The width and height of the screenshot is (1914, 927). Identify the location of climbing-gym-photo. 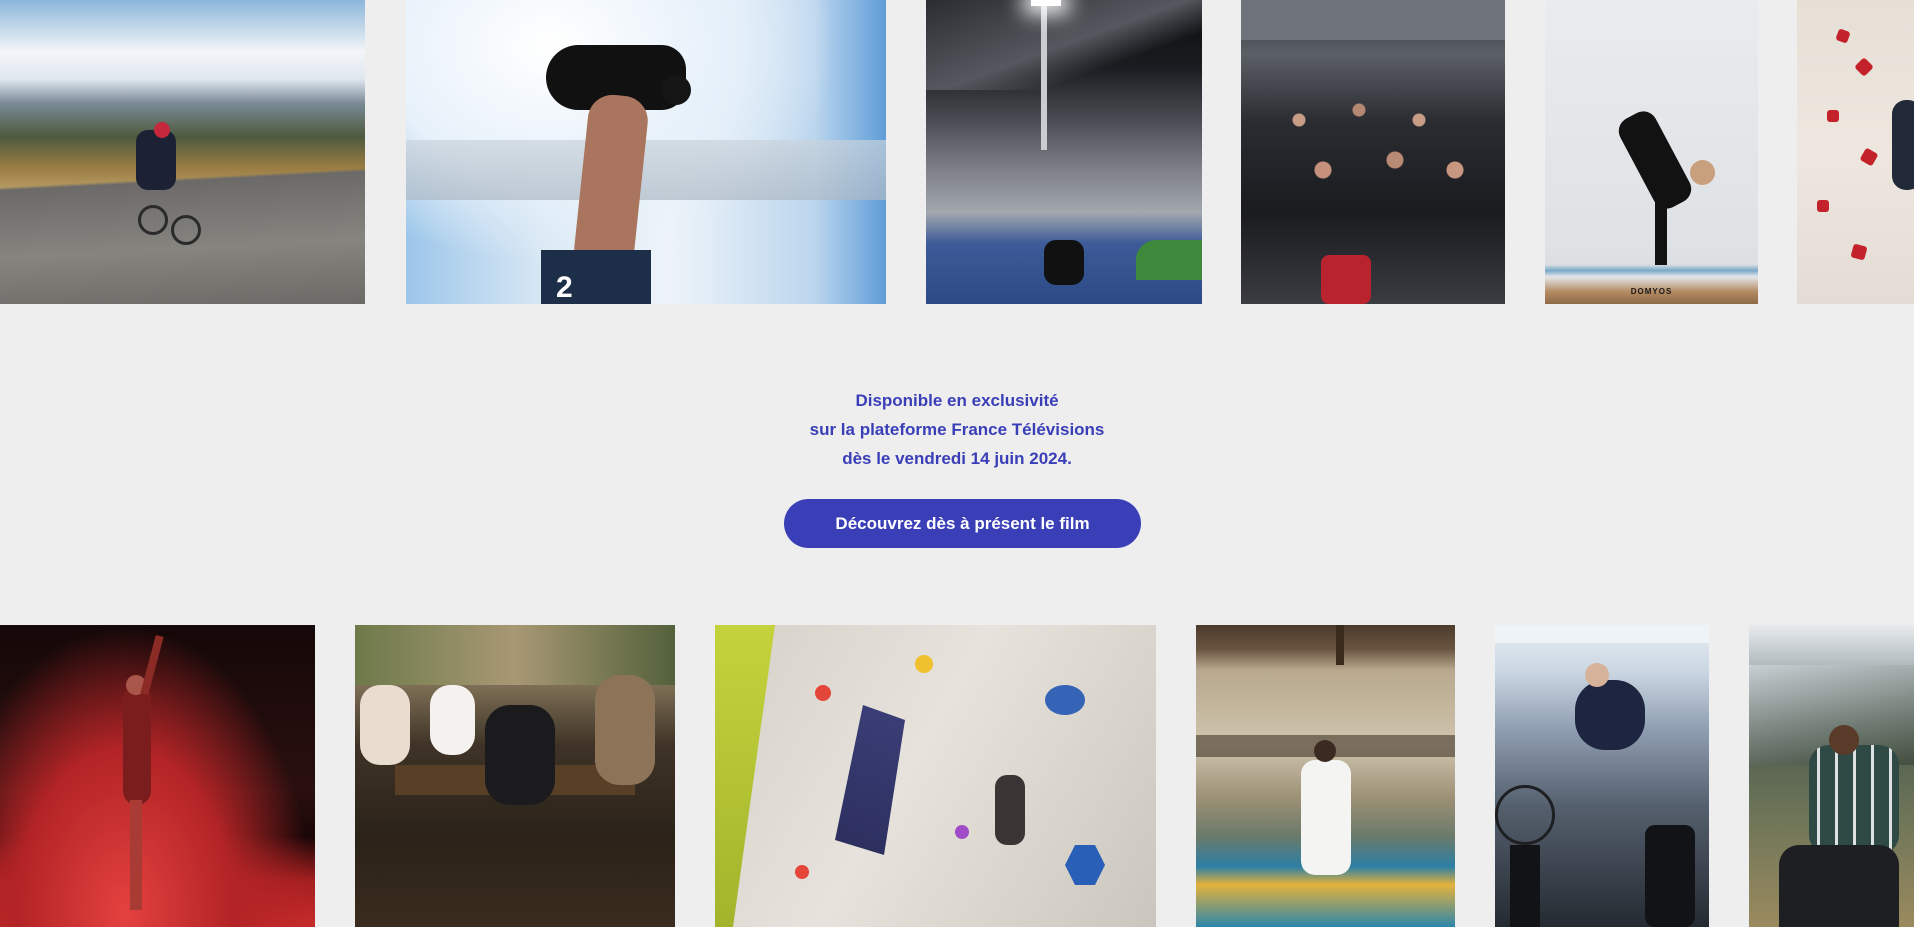
(935, 776).